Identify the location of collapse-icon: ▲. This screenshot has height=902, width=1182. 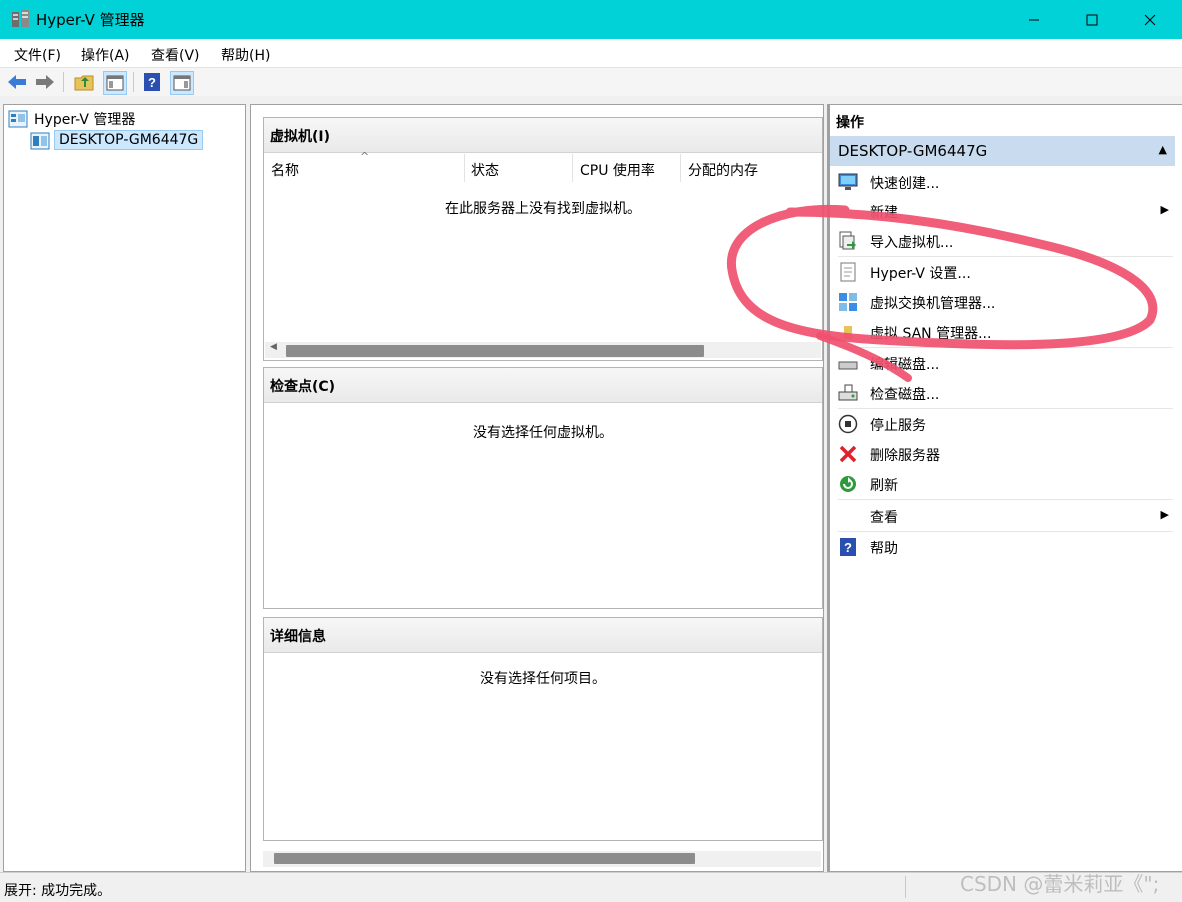
(1163, 149).